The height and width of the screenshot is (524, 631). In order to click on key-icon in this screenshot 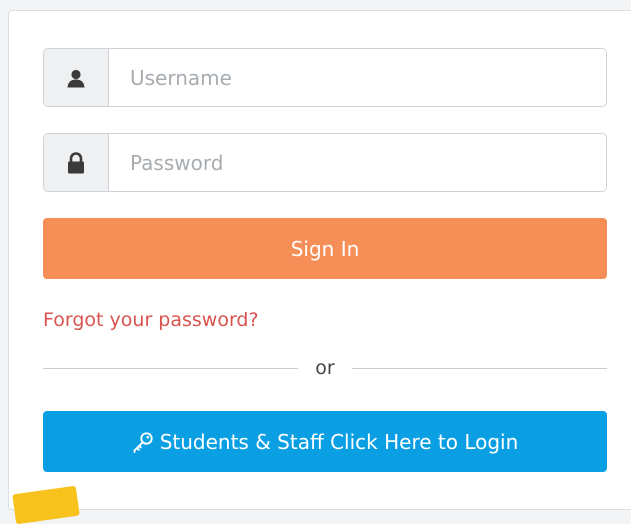, I will do `click(143, 442)`.